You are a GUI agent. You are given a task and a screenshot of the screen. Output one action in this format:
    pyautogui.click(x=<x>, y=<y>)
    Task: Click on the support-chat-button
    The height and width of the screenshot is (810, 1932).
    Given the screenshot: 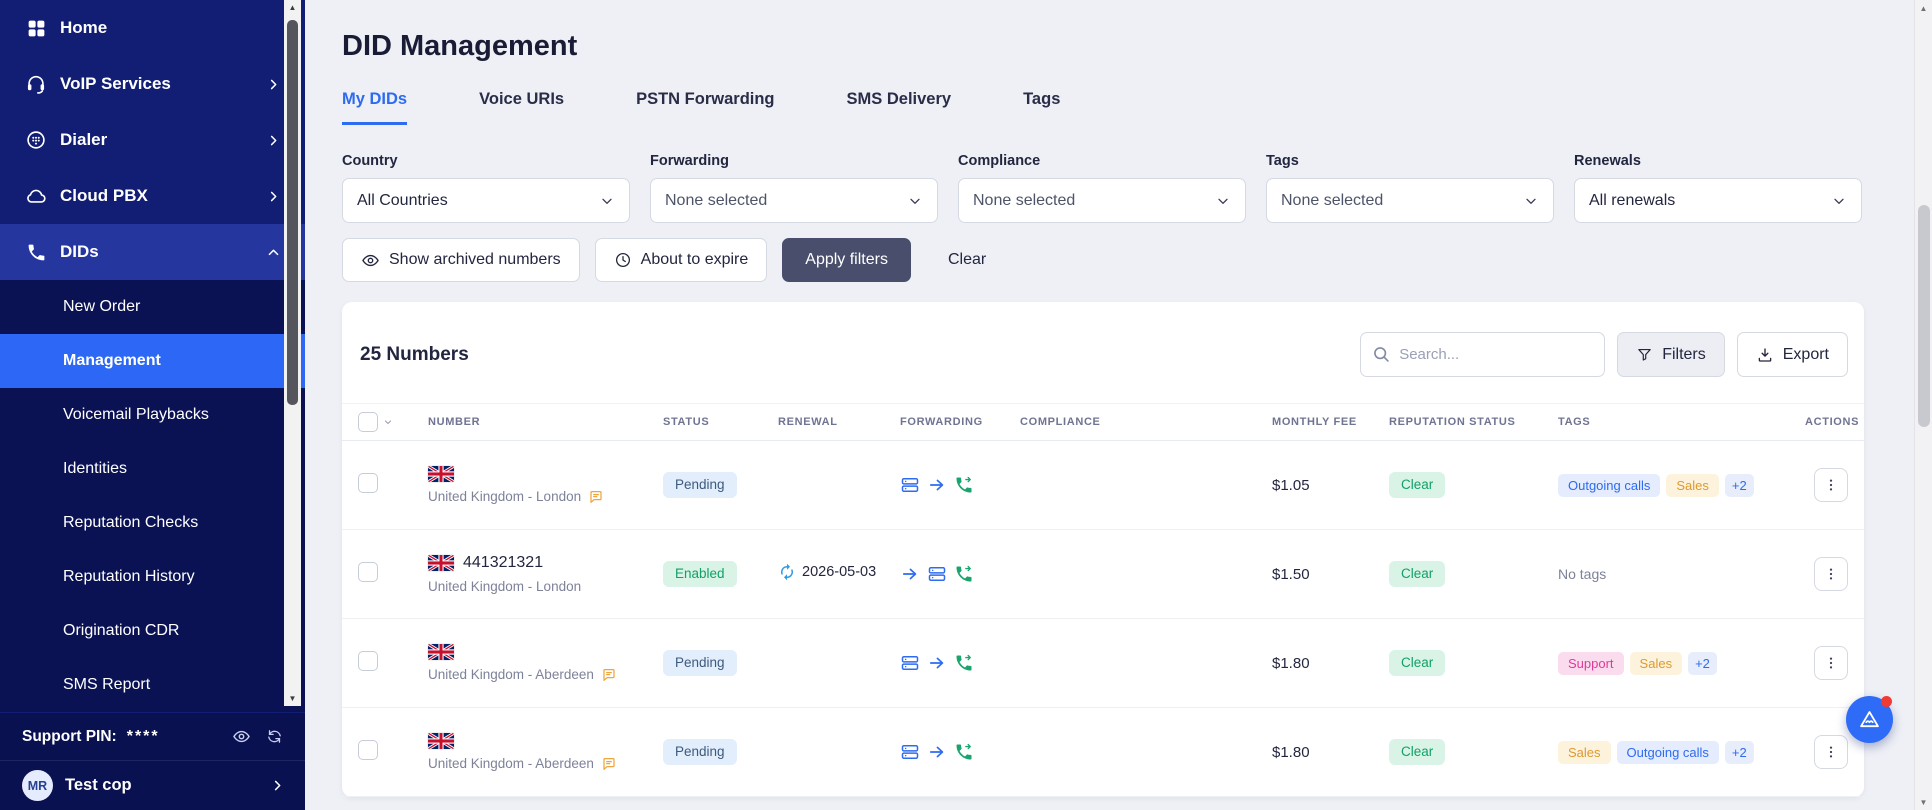 What is the action you would take?
    pyautogui.click(x=1869, y=719)
    